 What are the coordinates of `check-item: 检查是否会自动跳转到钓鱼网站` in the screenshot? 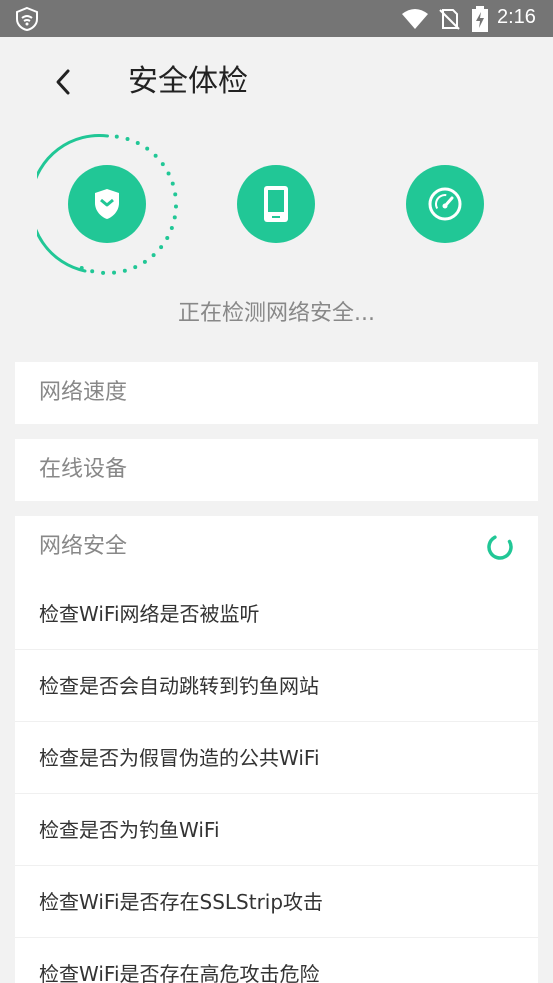 It's located at (276, 686).